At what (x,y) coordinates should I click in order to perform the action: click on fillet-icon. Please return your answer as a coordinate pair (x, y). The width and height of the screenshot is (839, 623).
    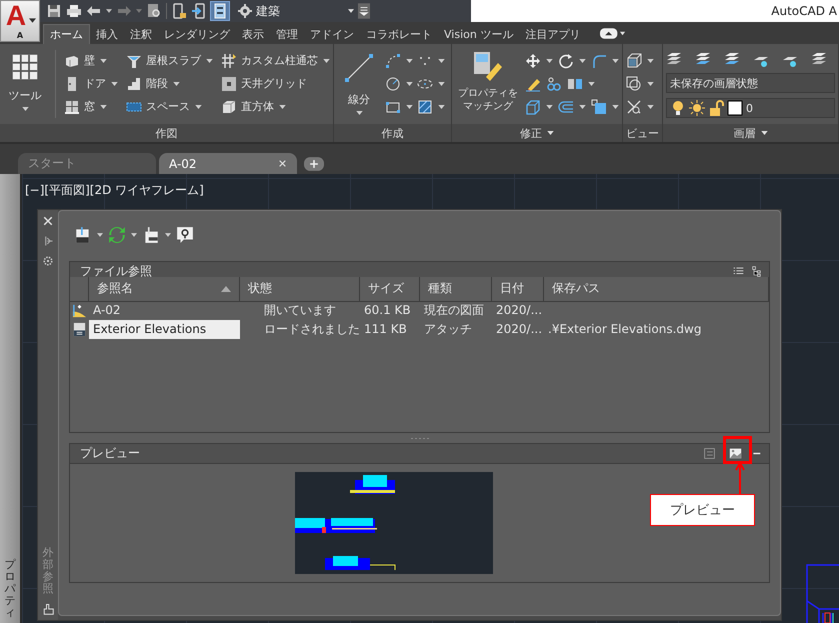
    Looking at the image, I should click on (599, 60).